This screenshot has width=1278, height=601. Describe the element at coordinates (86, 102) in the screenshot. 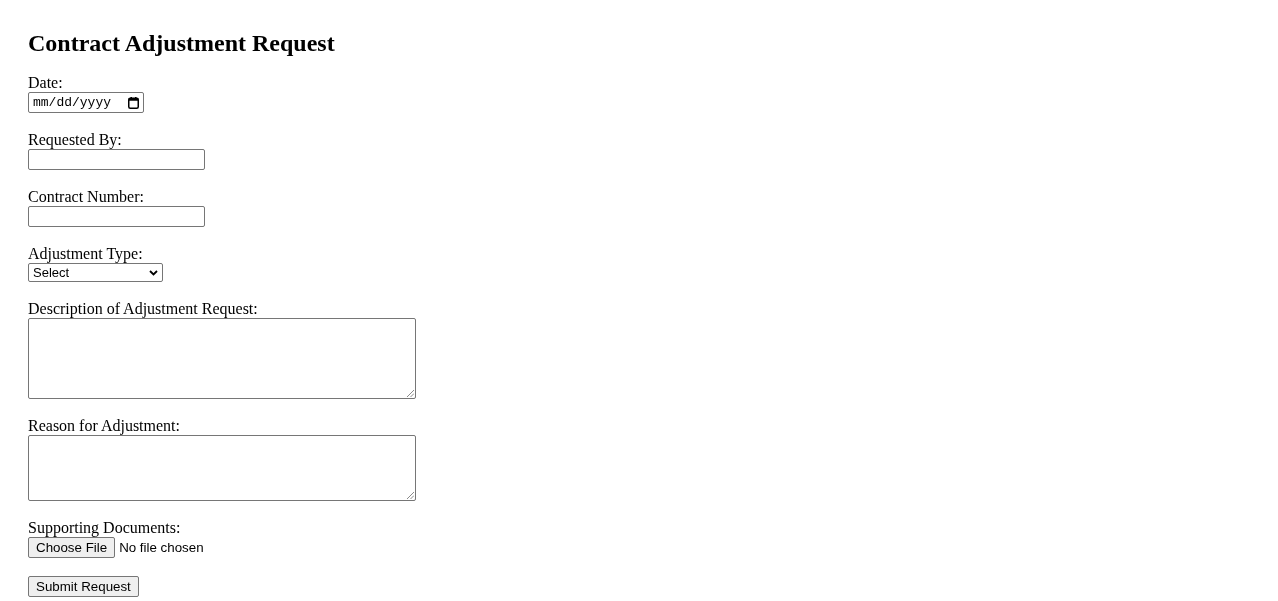

I see `date-field: mm/dd/yyyy` at that location.